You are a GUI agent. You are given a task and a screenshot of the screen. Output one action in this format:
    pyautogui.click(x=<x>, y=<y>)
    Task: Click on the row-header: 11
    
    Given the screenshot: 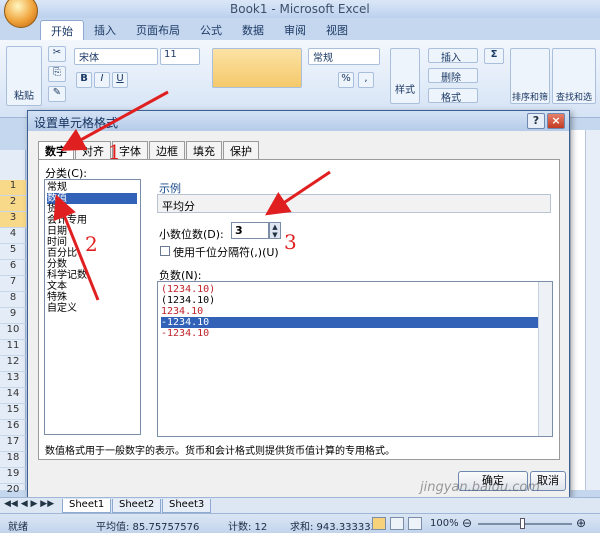 What is the action you would take?
    pyautogui.click(x=13, y=348)
    